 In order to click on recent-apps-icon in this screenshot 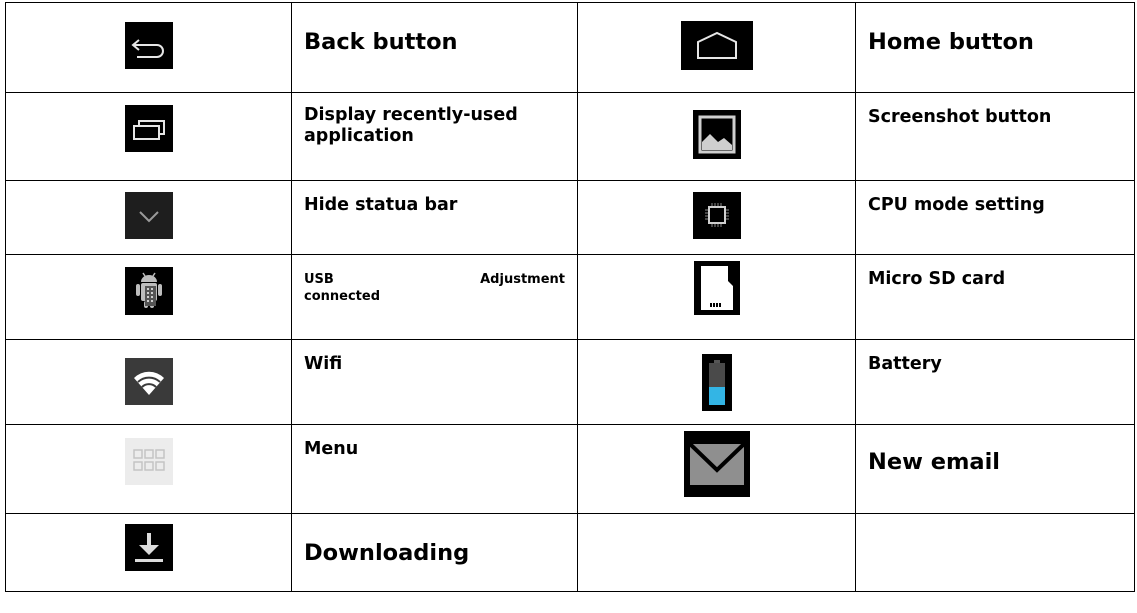, I will do `click(148, 128)`.